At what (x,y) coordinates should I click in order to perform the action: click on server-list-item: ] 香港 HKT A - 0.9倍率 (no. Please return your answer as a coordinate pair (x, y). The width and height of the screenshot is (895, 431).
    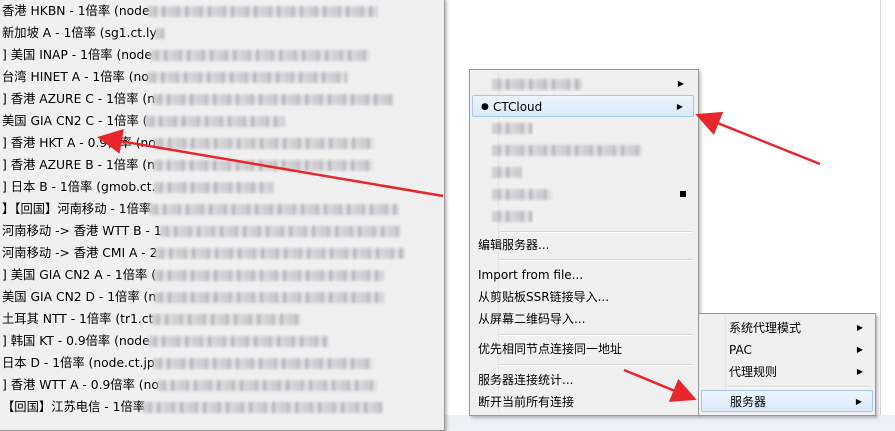
    Looking at the image, I should click on (219, 143).